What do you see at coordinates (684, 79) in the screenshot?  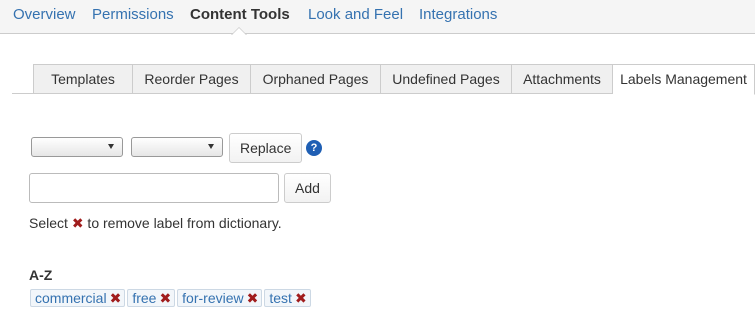 I see `tab-labels-management: Labels Management` at bounding box center [684, 79].